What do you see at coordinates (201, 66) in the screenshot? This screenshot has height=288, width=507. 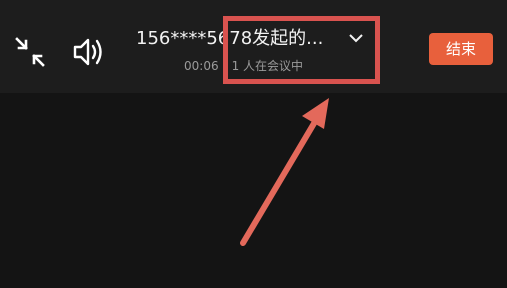 I see `meeting-duration: 00:06` at bounding box center [201, 66].